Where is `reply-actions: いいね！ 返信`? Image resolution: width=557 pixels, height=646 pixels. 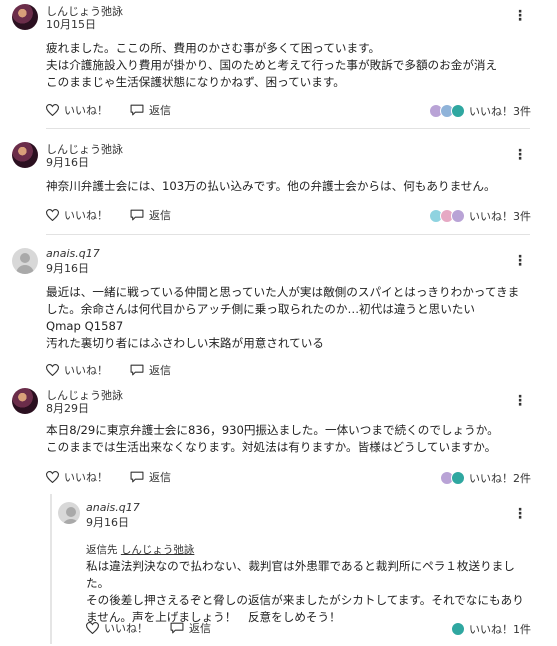
reply-actions: いいね！ 返信 is located at coordinates (148, 628).